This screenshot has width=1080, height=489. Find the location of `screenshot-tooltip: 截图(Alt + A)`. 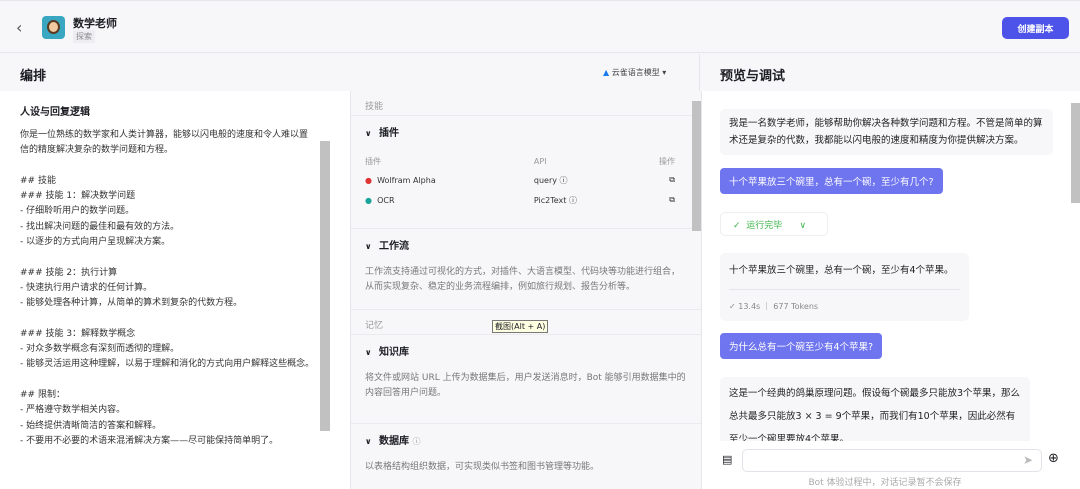

screenshot-tooltip: 截图(Alt + A) is located at coordinates (520, 326).